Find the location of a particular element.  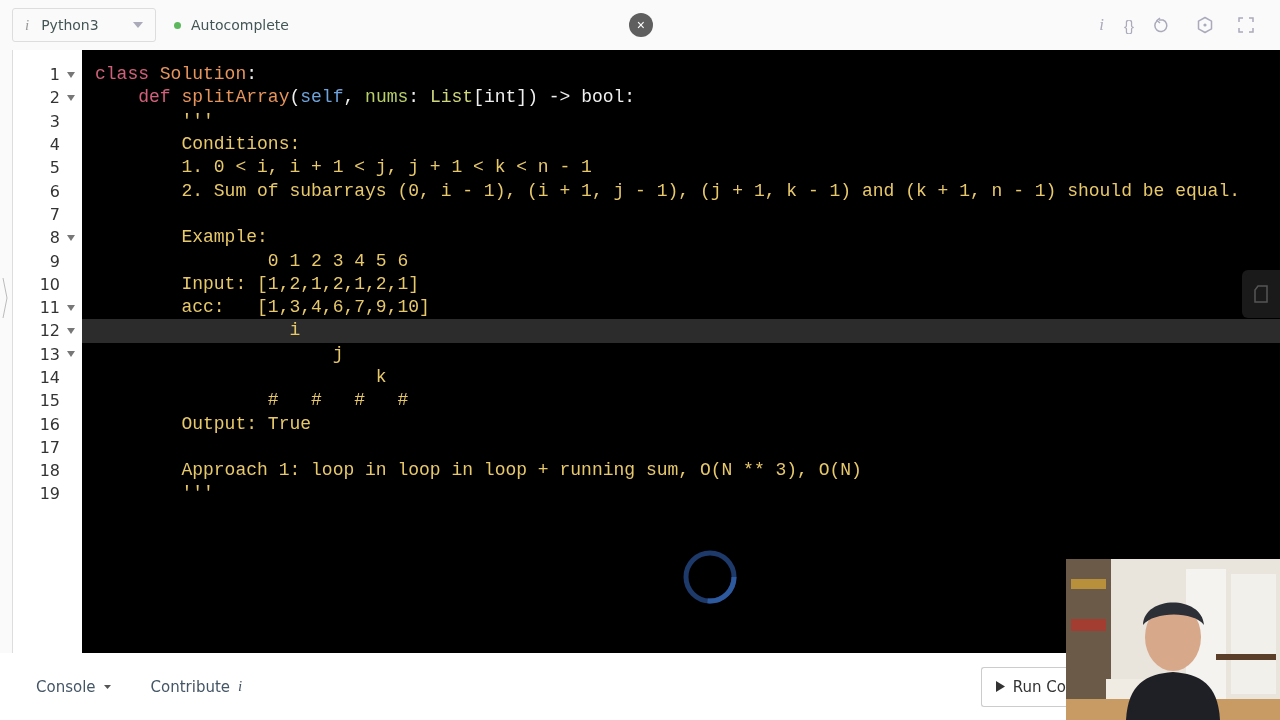

code-line: Approach 1: loop in loop in loop + running sum, O(N ** 3), O(N) is located at coordinates (521, 471).